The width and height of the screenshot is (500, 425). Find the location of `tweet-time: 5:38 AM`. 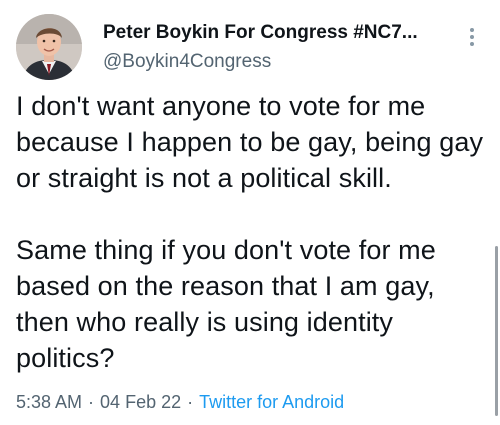

tweet-time: 5:38 AM is located at coordinates (49, 402).